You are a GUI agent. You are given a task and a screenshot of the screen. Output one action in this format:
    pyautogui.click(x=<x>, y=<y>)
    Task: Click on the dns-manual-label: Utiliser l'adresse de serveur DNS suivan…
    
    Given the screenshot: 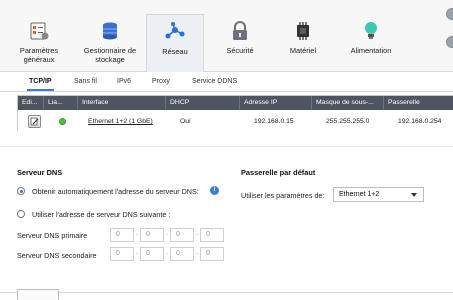 What is the action you would take?
    pyautogui.click(x=101, y=214)
    